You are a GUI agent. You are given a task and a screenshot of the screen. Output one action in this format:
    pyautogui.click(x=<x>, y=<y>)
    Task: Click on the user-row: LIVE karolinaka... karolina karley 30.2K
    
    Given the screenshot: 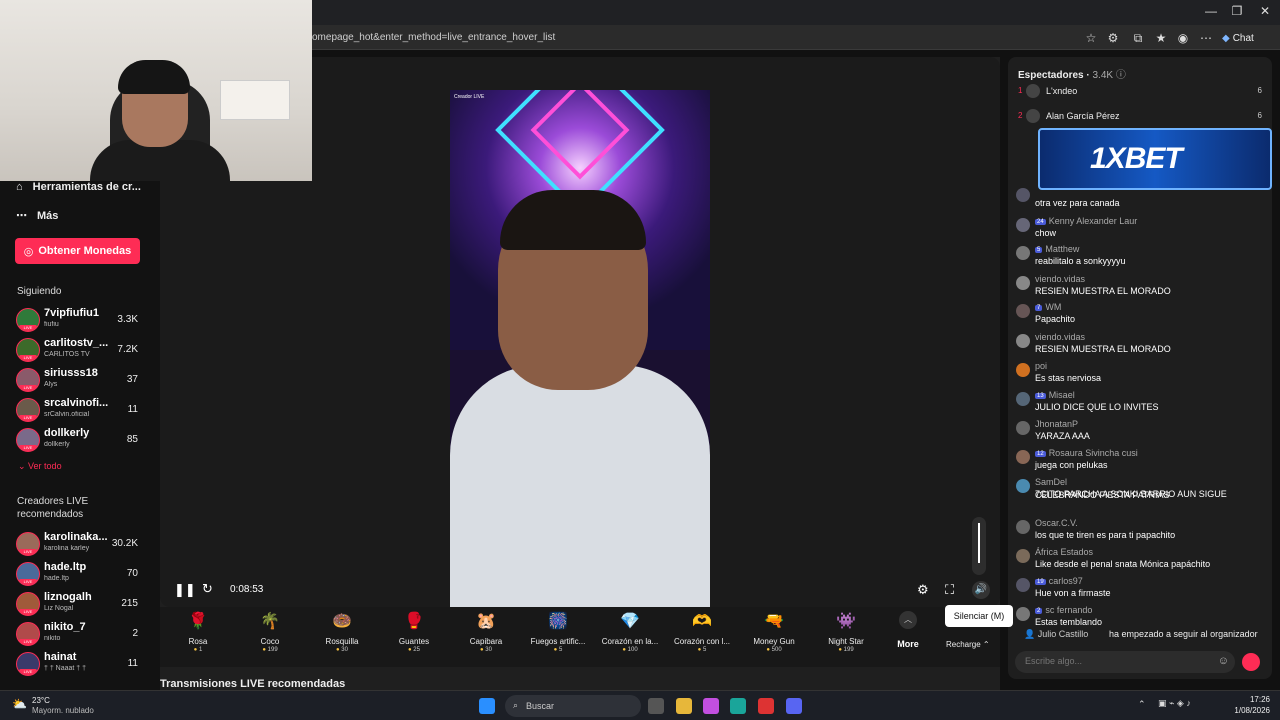 What is the action you would take?
    pyautogui.click(x=80, y=544)
    